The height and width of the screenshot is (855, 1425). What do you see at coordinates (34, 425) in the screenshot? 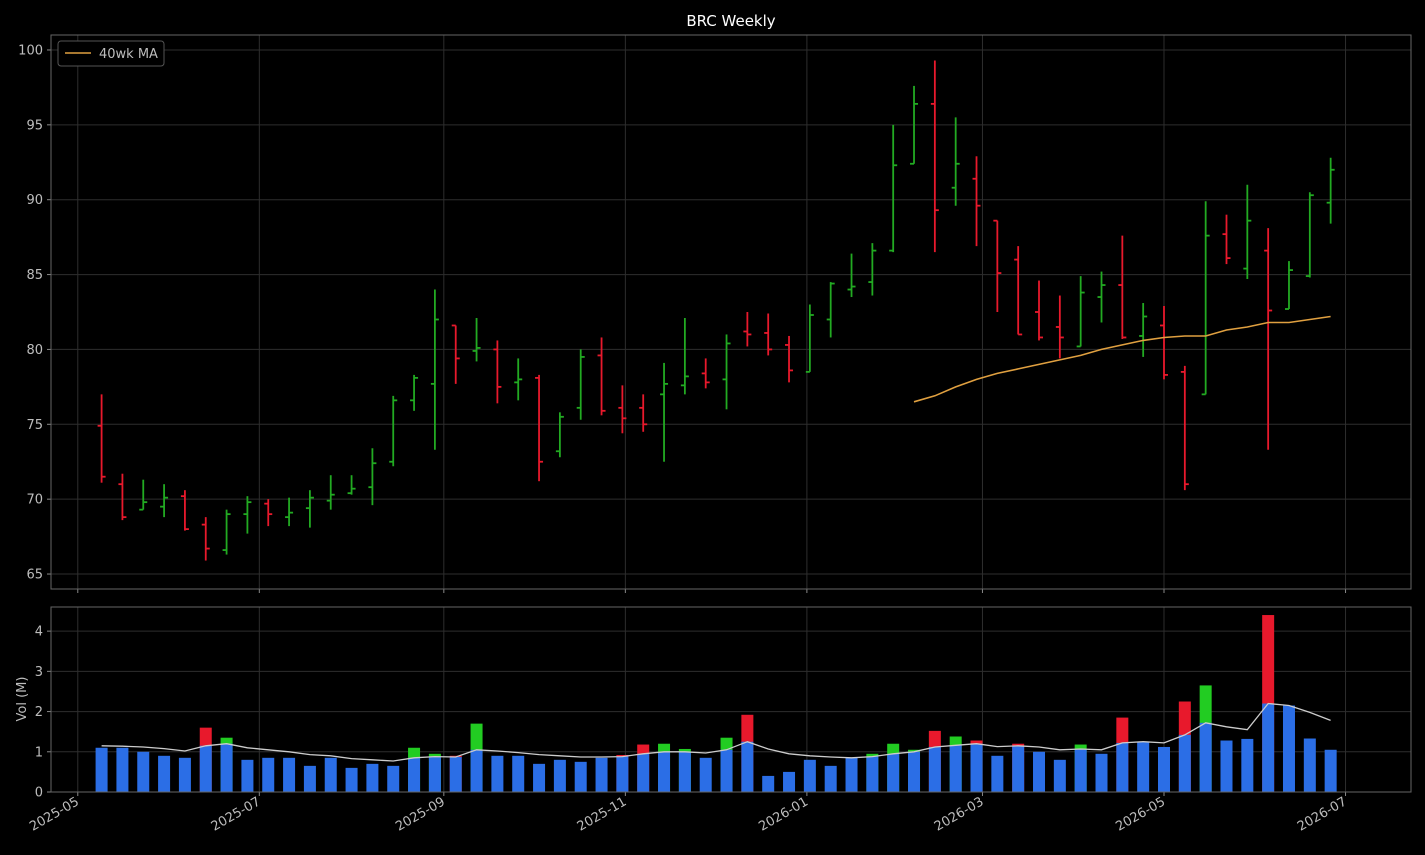
I see `price-y-tick-label: 75` at bounding box center [34, 425].